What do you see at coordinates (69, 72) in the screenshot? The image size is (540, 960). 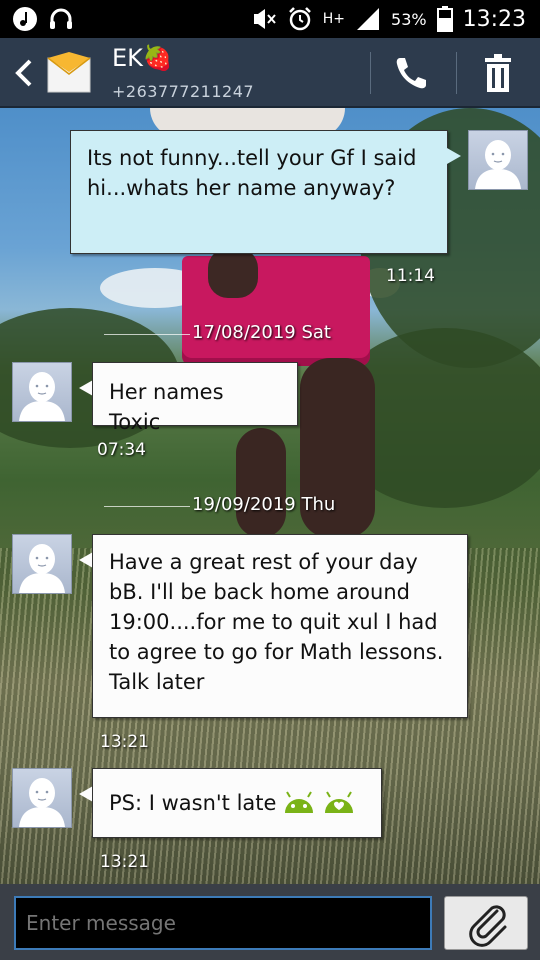 I see `envelope-icon` at bounding box center [69, 72].